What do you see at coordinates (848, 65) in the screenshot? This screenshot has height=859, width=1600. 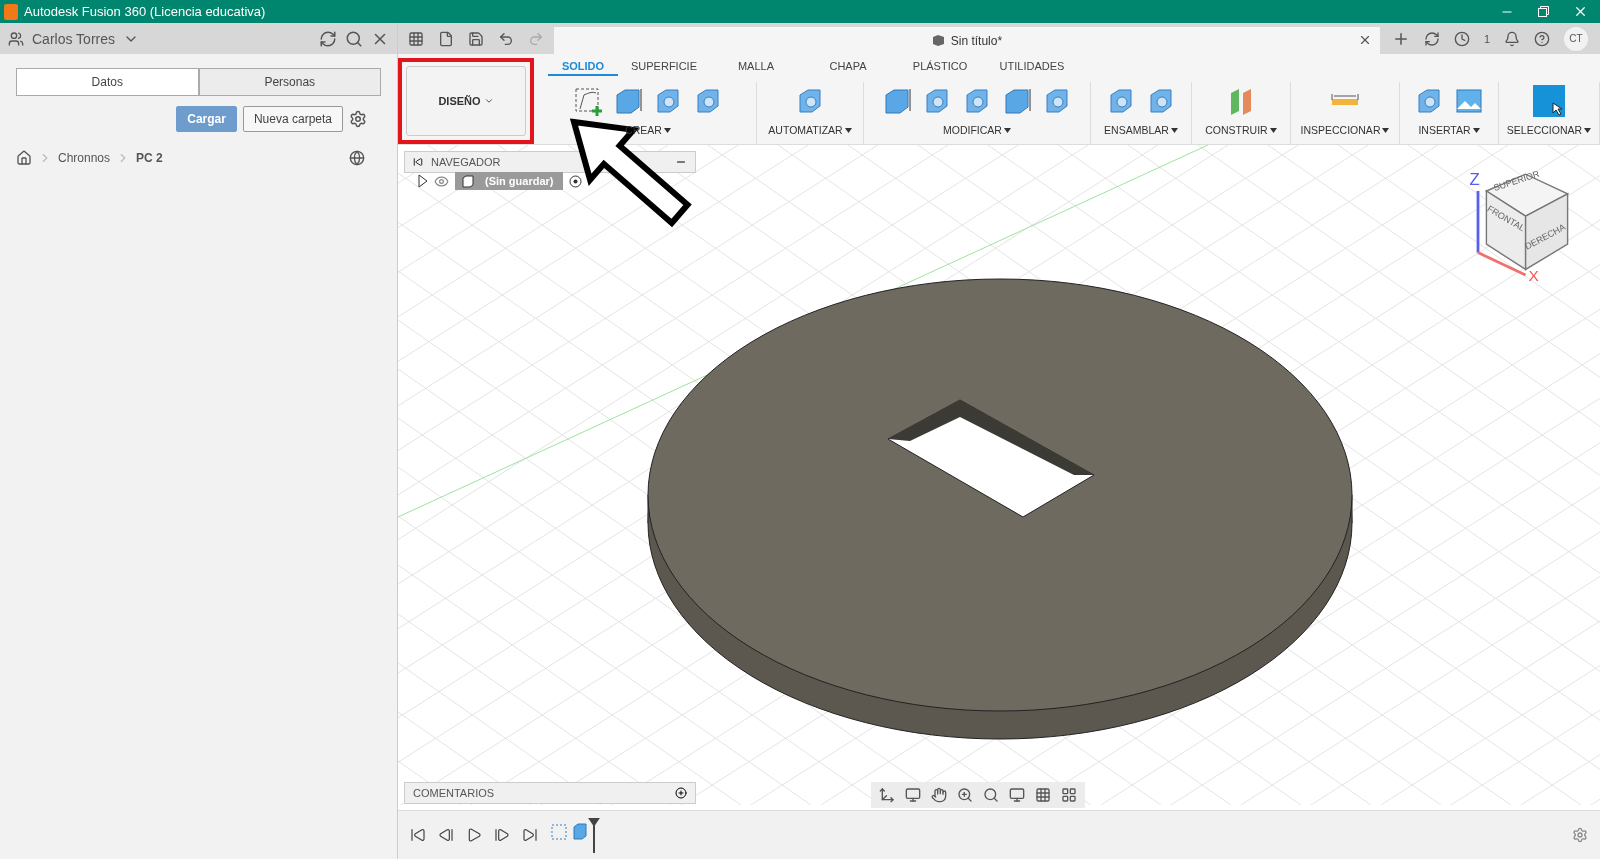 I see `ribbon-tab: CHAPA` at bounding box center [848, 65].